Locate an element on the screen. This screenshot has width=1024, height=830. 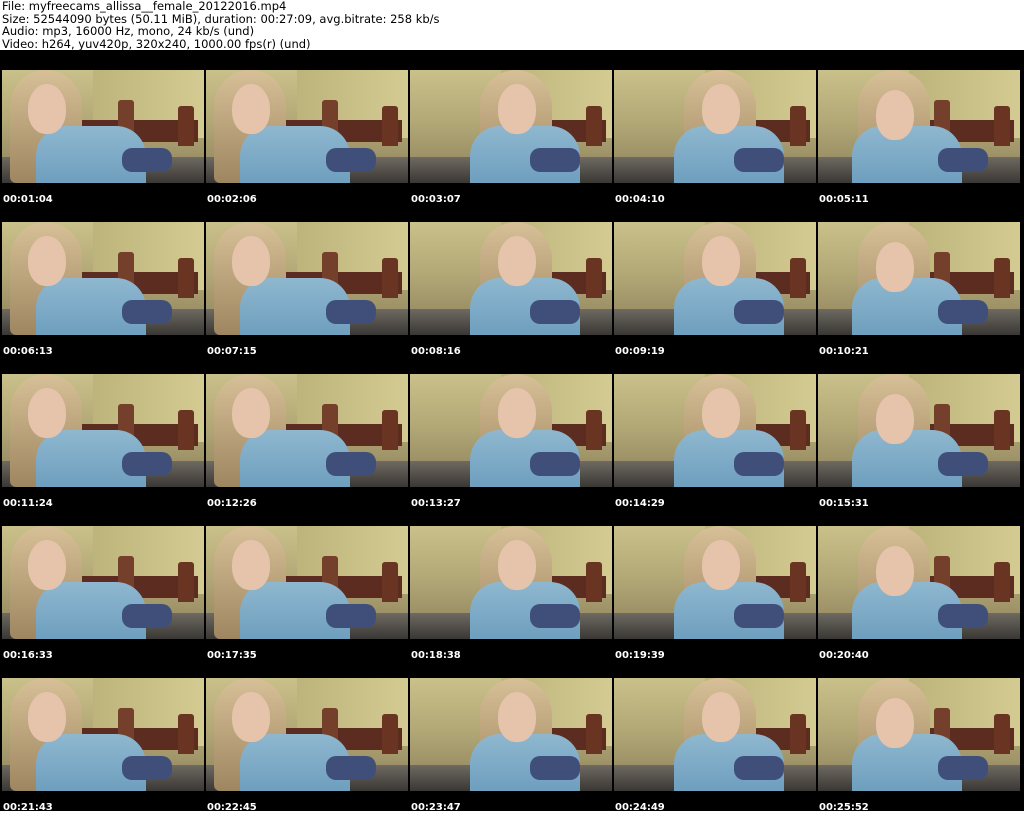
thumbnail-cell: 00:20:40 is located at coordinates (920, 602).